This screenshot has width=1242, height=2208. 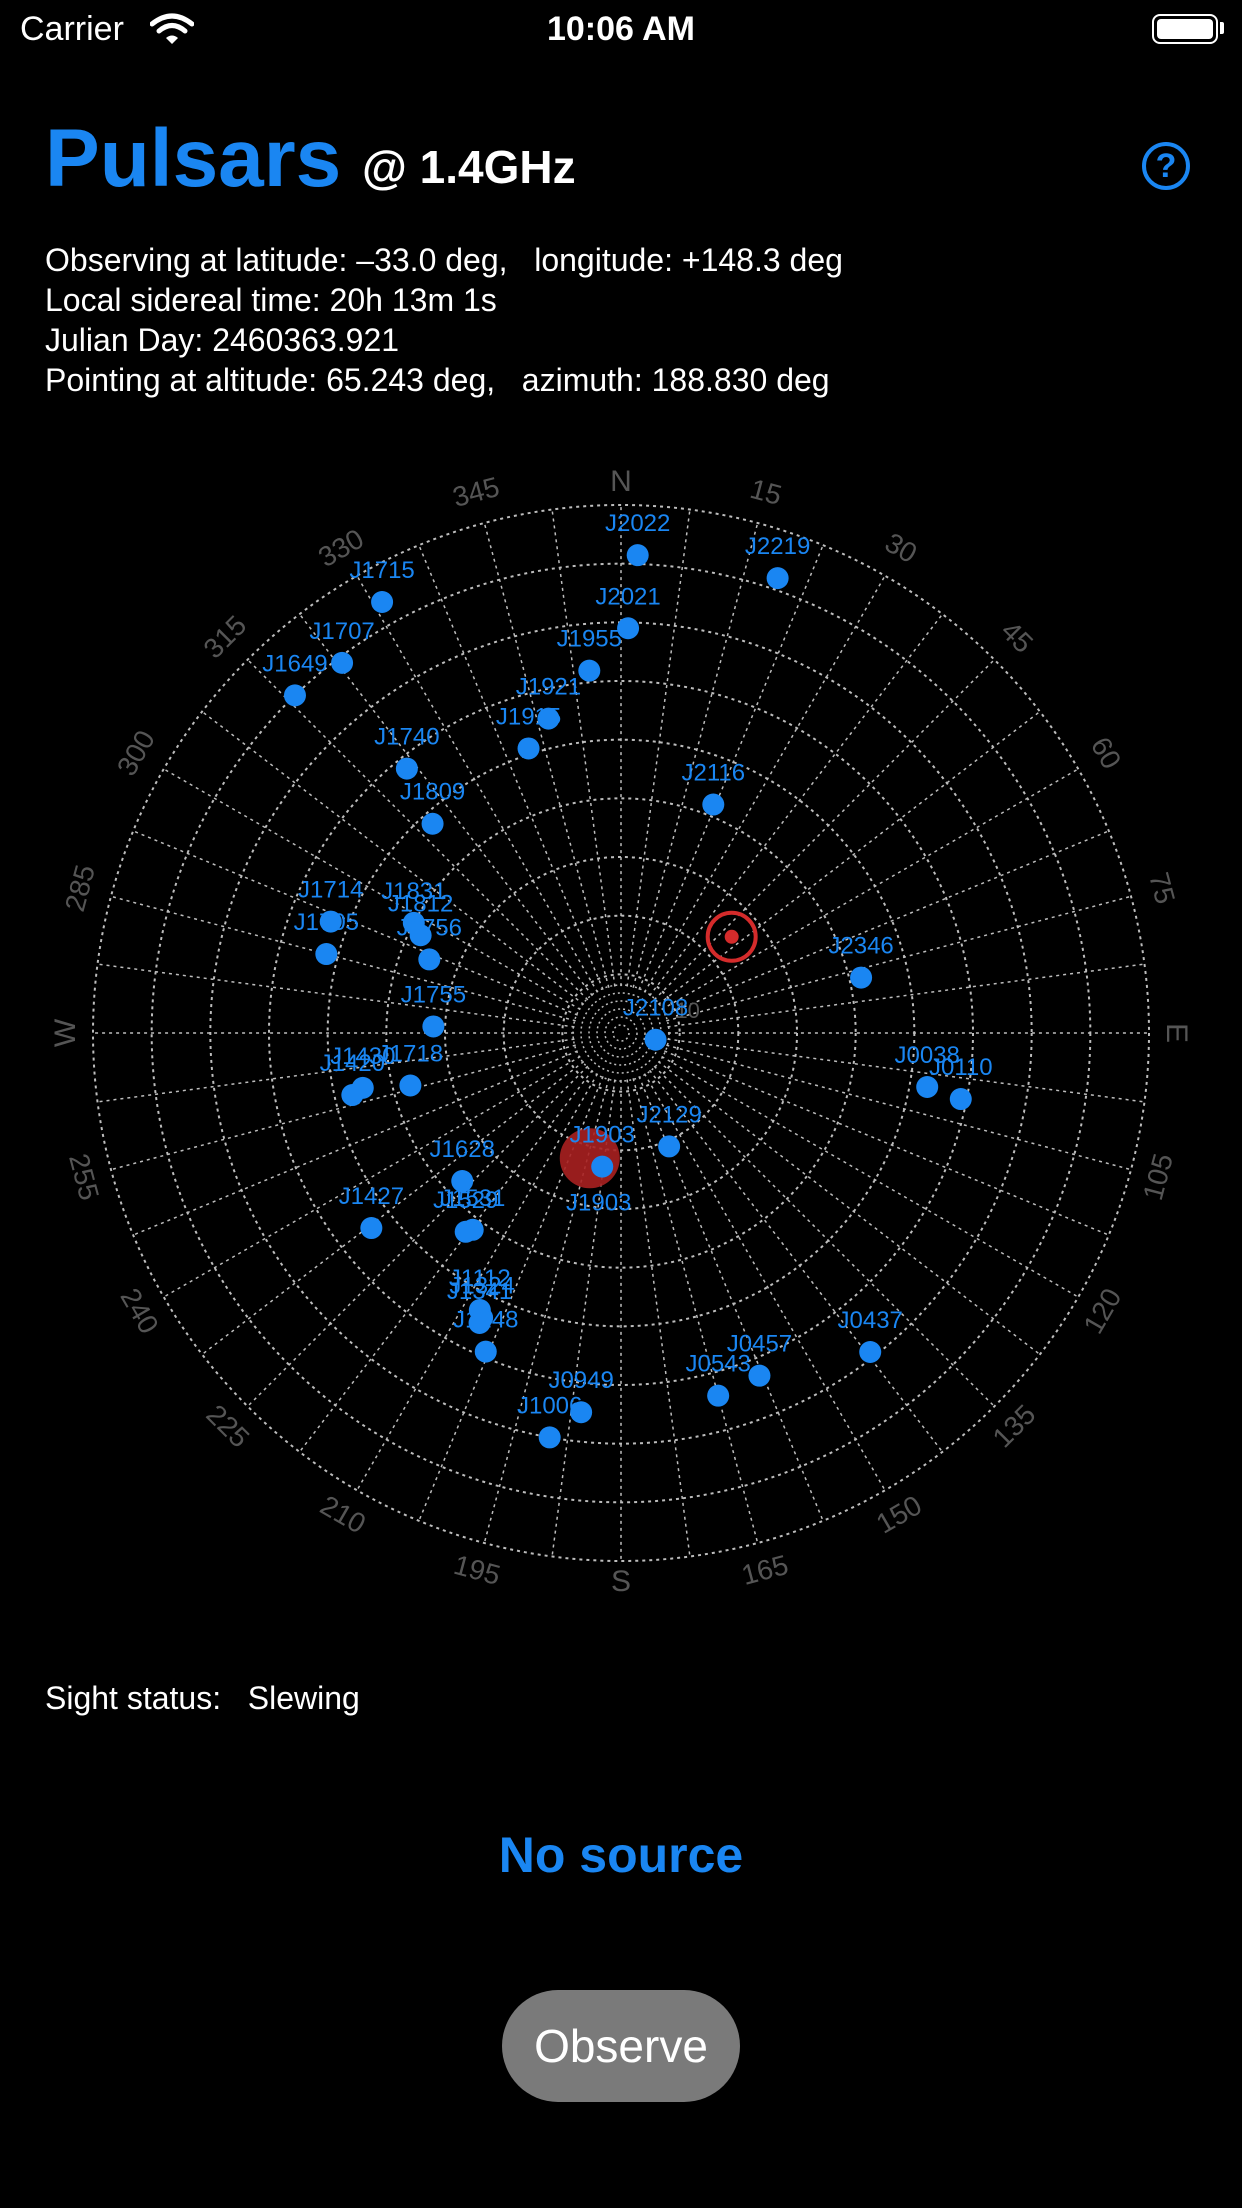 What do you see at coordinates (410, 1054) in the screenshot?
I see `pulsar-label: J1718` at bounding box center [410, 1054].